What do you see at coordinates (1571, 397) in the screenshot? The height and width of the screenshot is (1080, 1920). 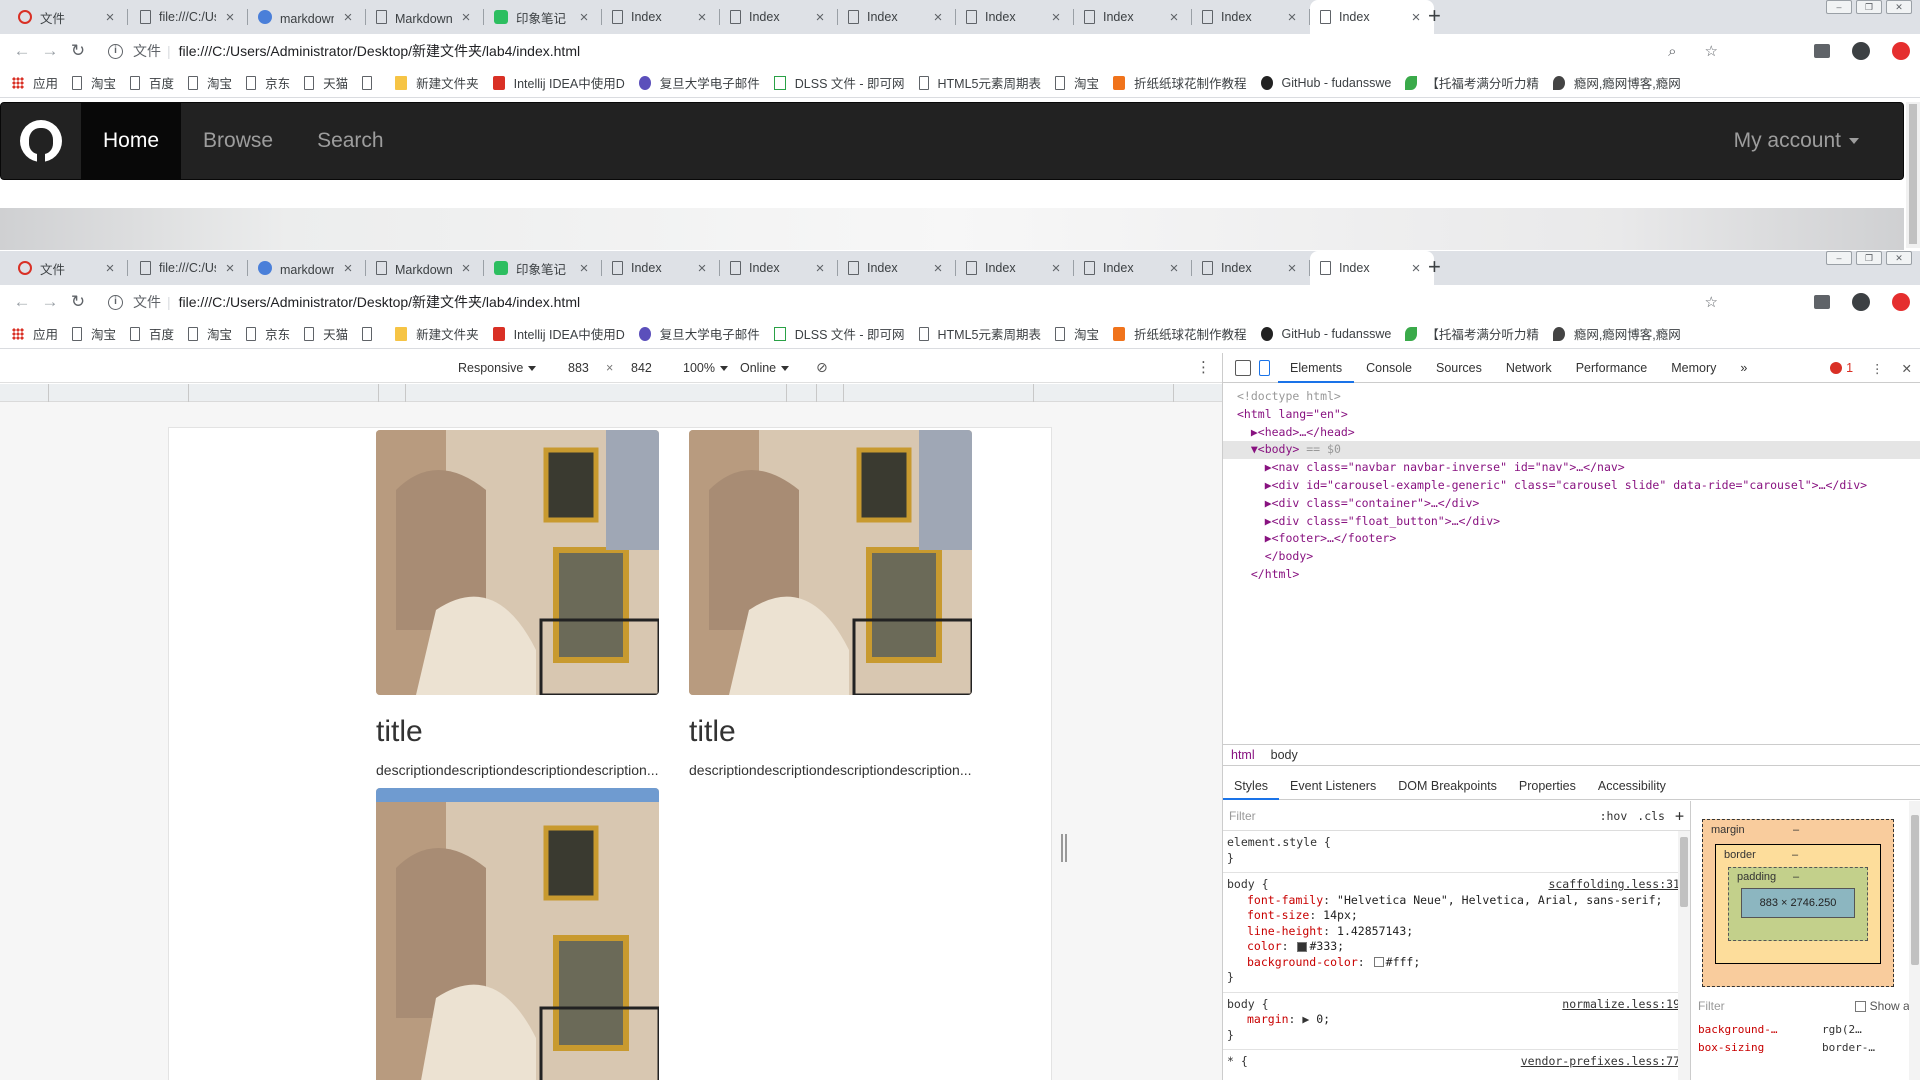 I see `dom-doctype: <!doctype html>` at bounding box center [1571, 397].